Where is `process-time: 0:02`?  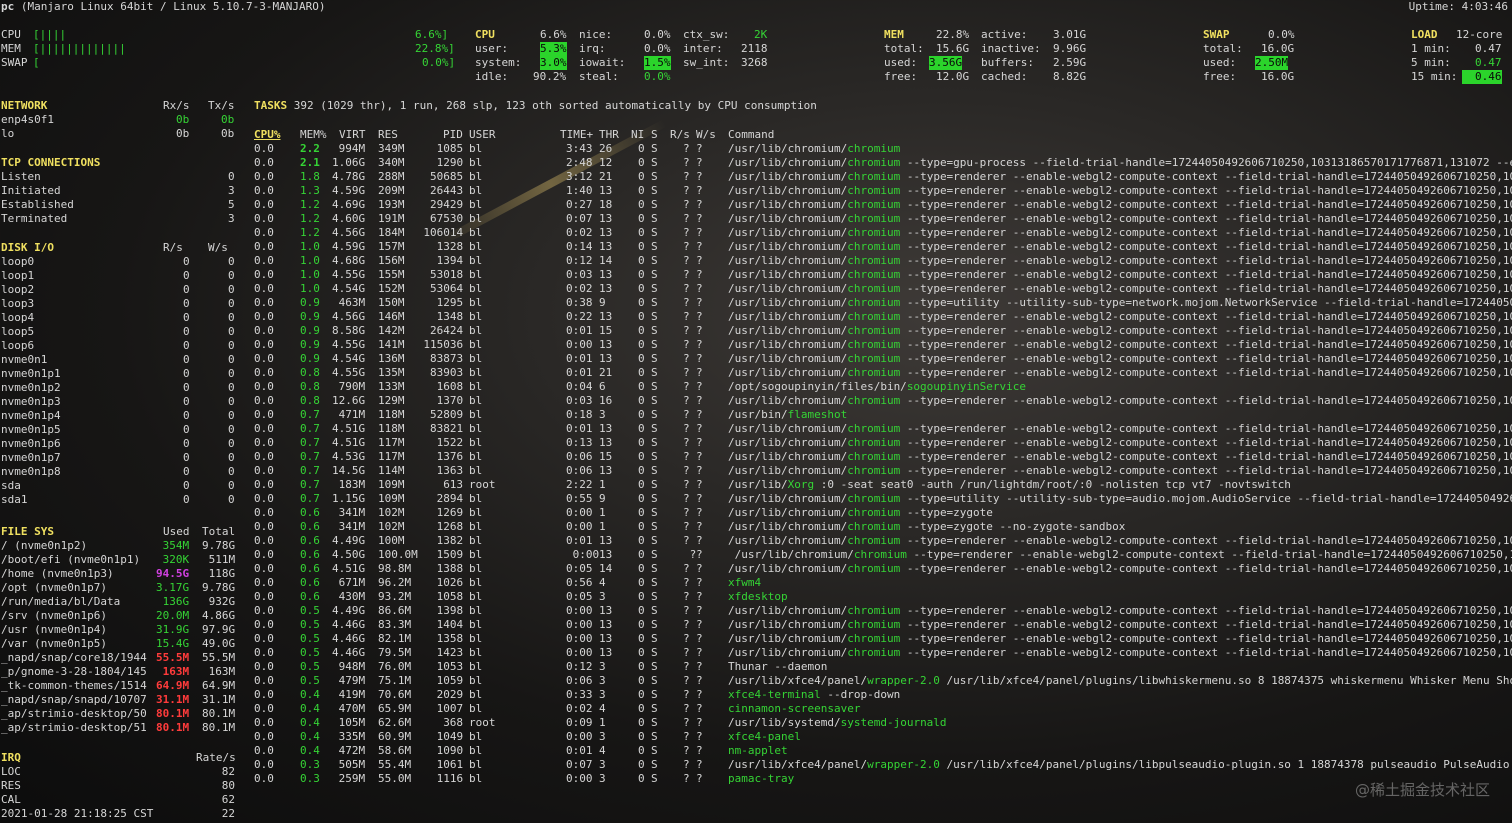 process-time: 0:02 is located at coordinates (579, 708).